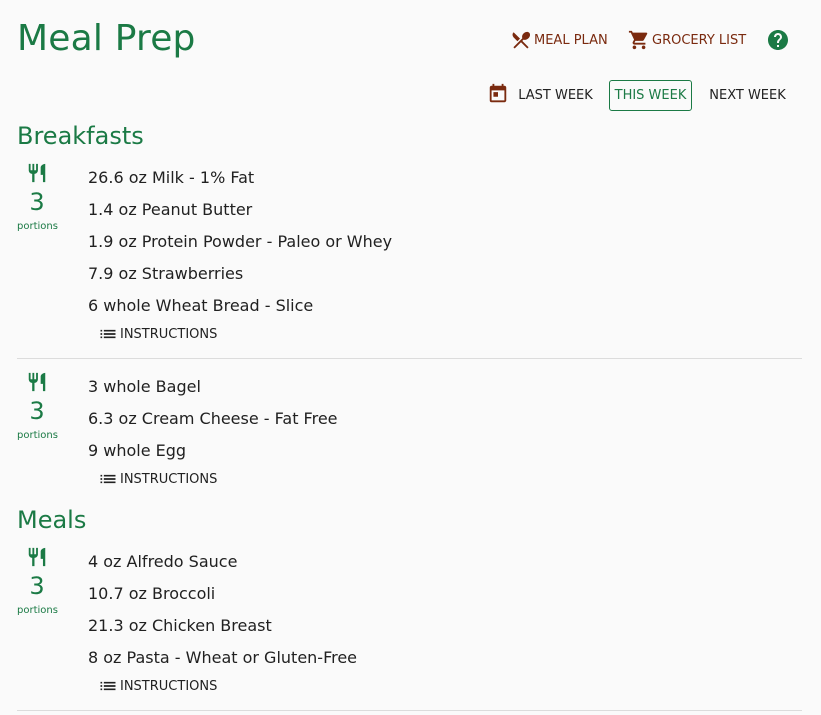 The width and height of the screenshot is (821, 715). I want to click on calendar-icon, so click(498, 94).